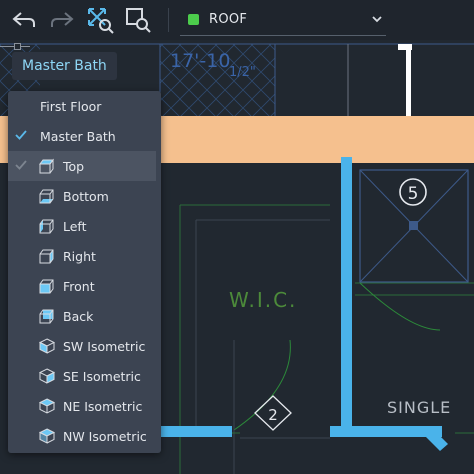 The width and height of the screenshot is (474, 474). What do you see at coordinates (281, 22) in the screenshot?
I see `layer-dropdown: ROOF` at bounding box center [281, 22].